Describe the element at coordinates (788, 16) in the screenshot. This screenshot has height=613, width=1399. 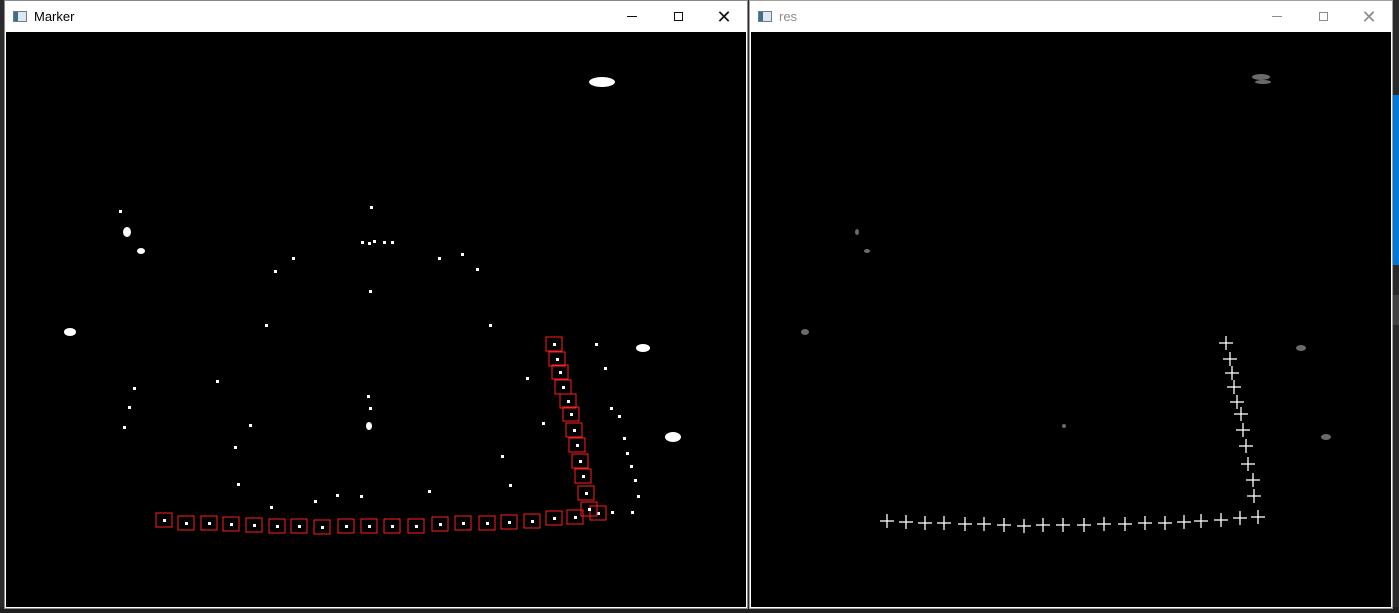
I see `res-window-title: res` at that location.